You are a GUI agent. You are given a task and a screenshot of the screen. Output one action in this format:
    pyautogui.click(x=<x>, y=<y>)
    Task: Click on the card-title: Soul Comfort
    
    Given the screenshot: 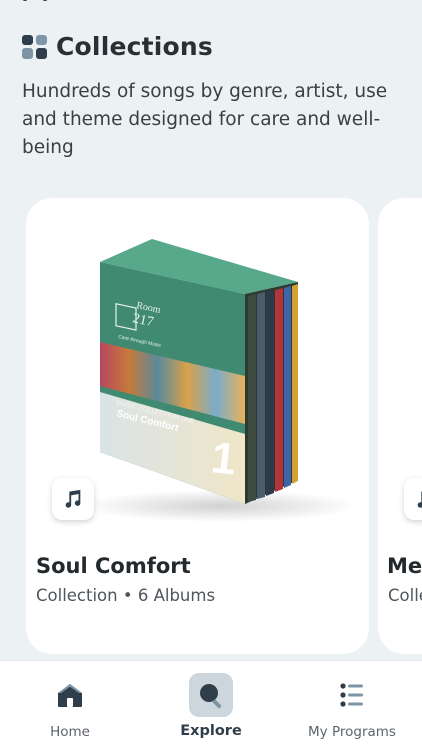 What is the action you would take?
    pyautogui.click(x=113, y=566)
    